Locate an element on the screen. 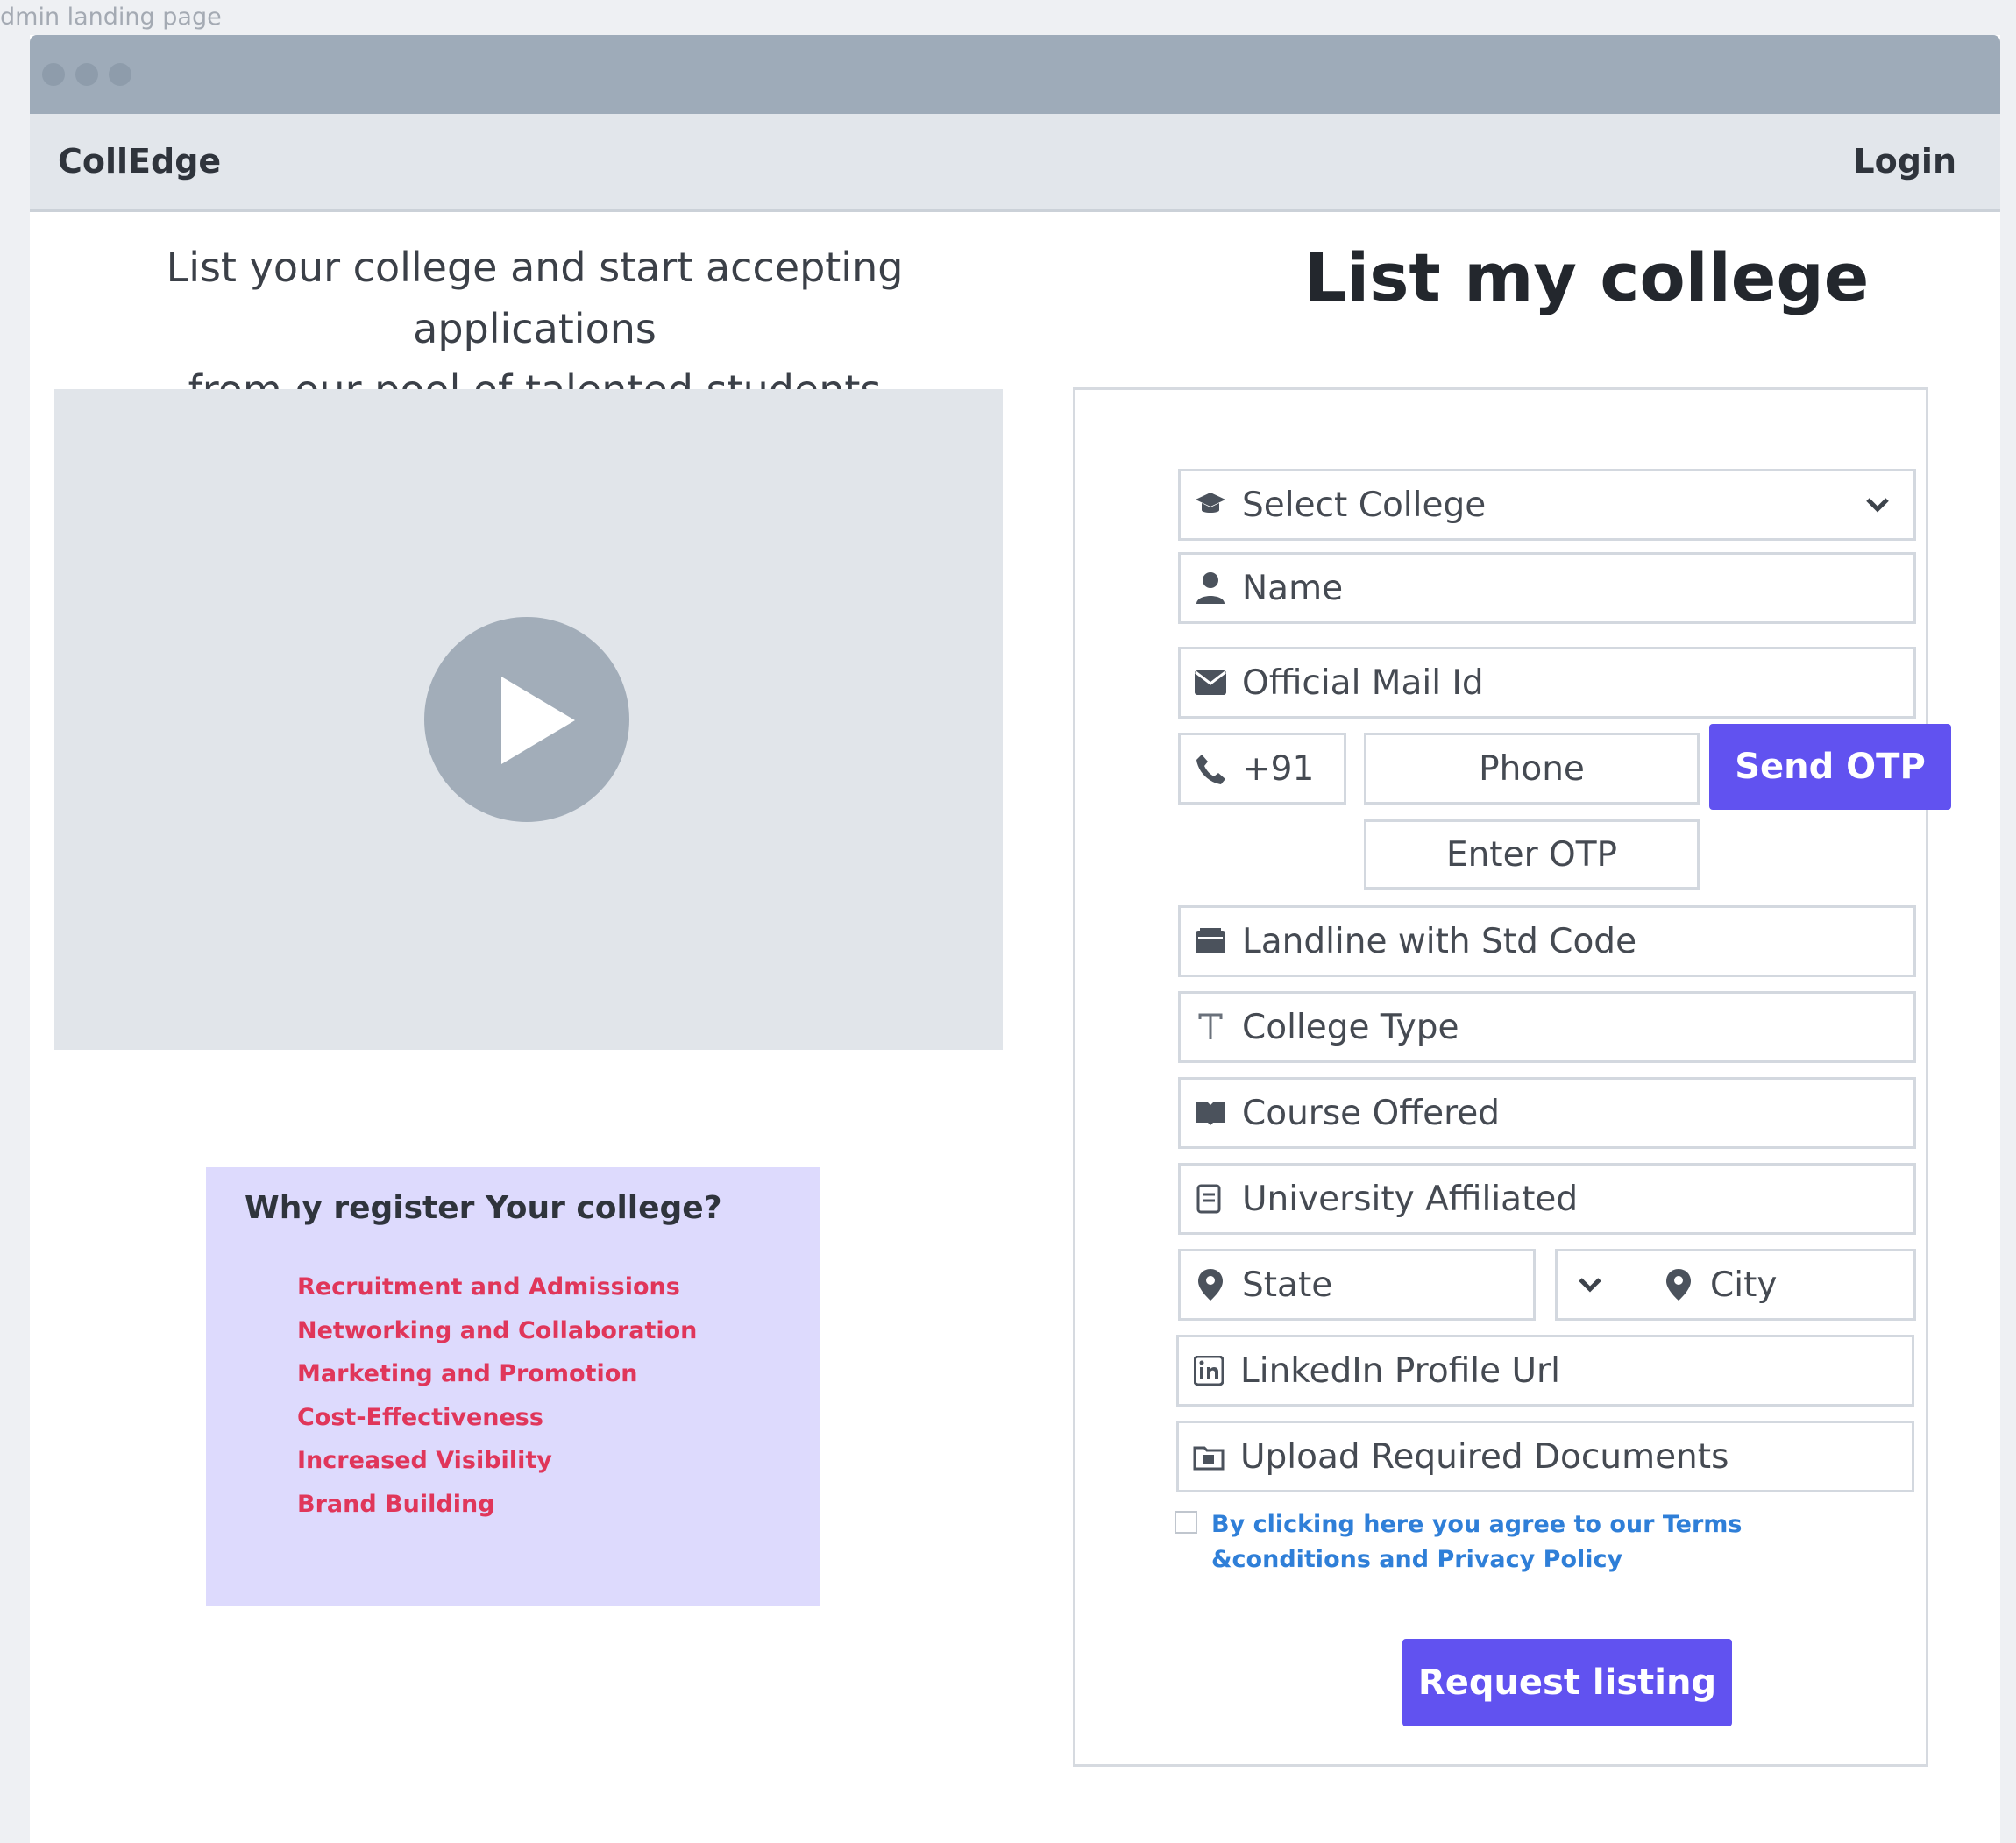  college-type-placeholder: College Type is located at coordinates (1350, 1027).